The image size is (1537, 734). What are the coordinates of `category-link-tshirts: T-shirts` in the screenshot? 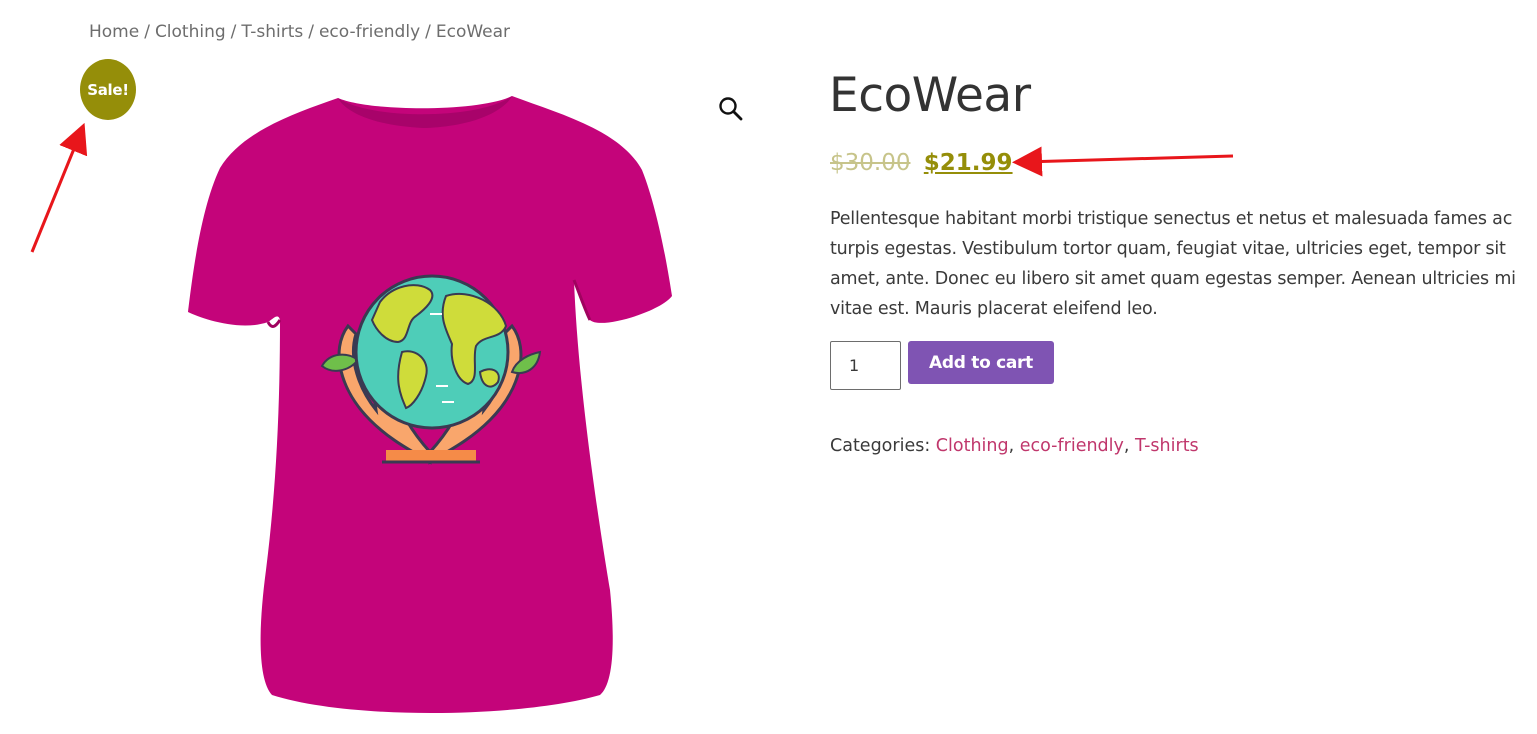 It's located at (1167, 446).